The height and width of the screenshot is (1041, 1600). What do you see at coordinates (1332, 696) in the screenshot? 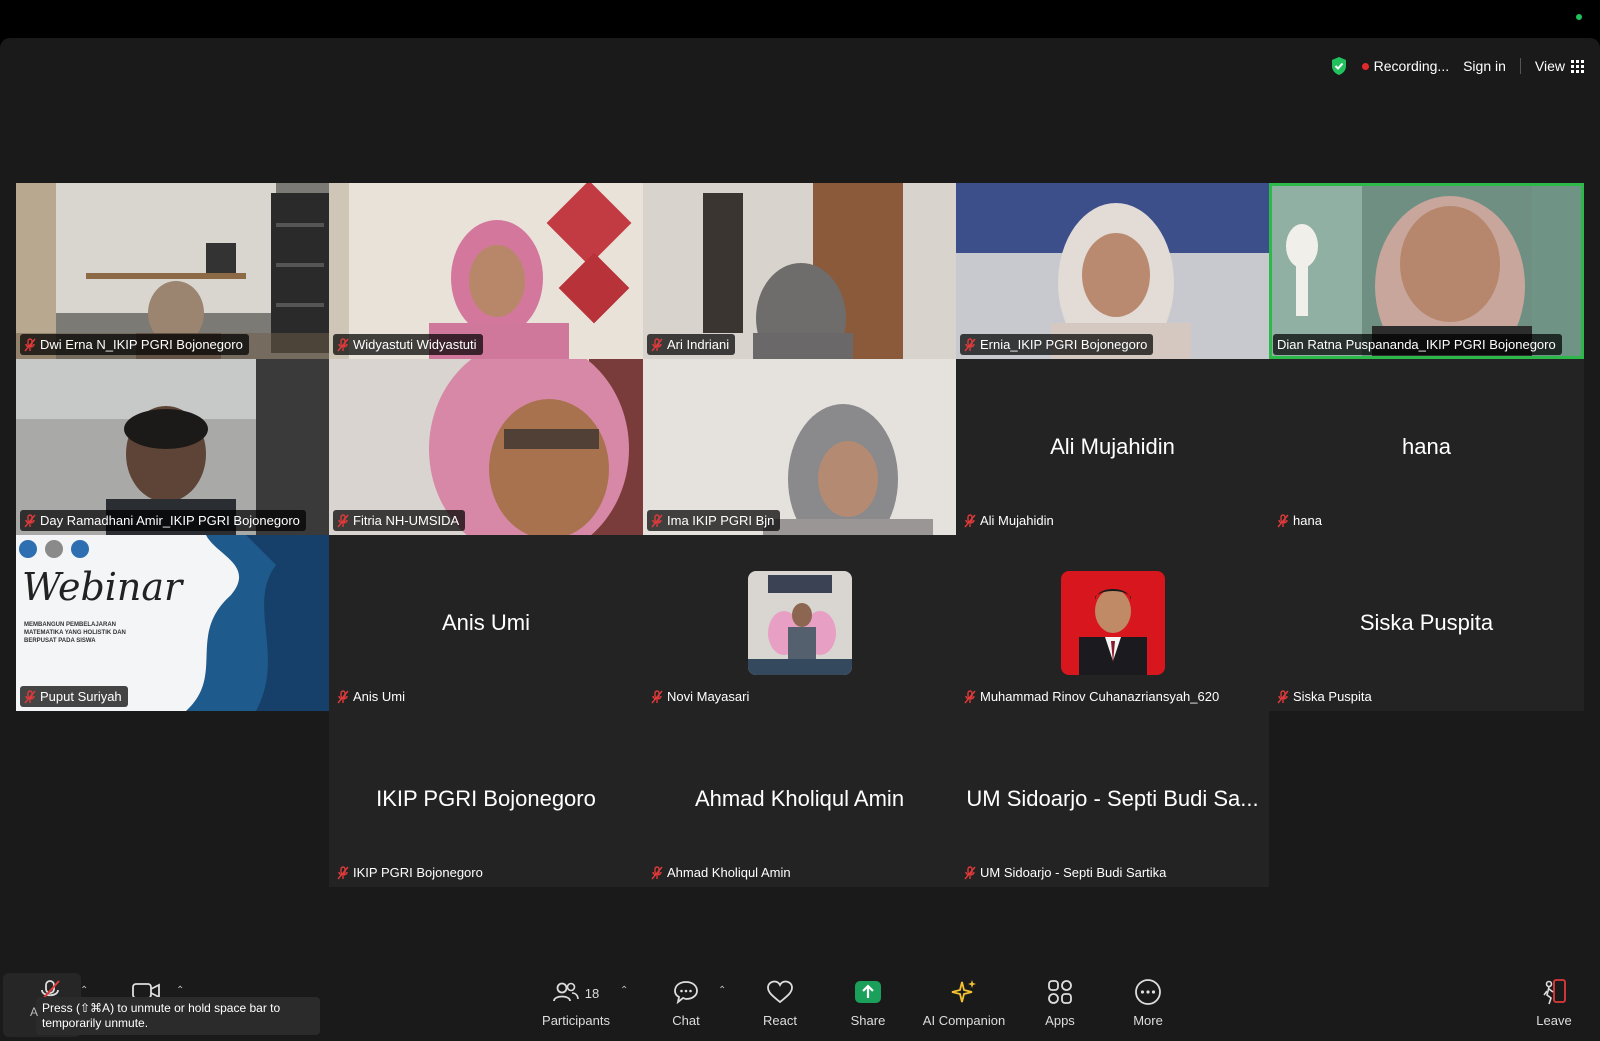
I see `participant-name: Siska Puspita` at bounding box center [1332, 696].